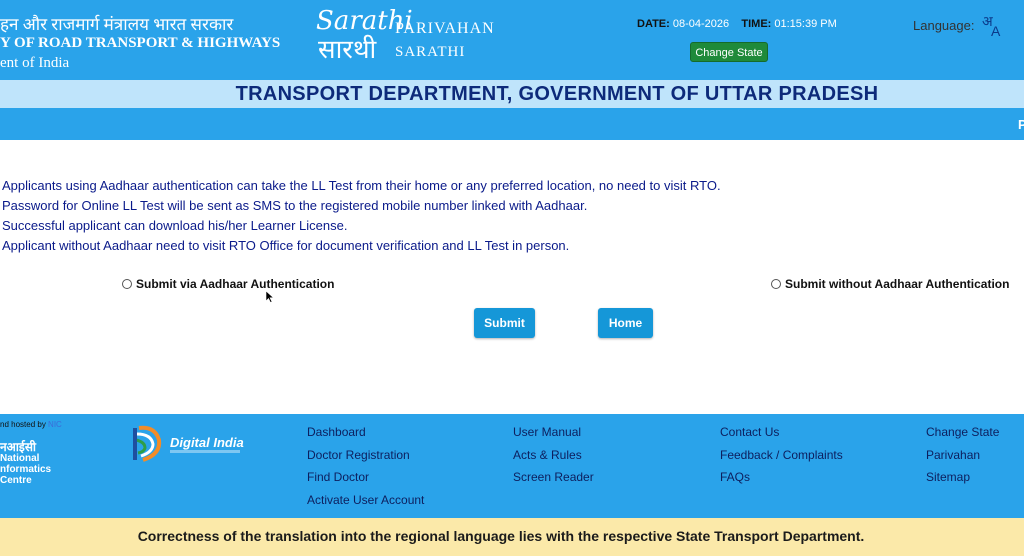 This screenshot has height=556, width=1024. What do you see at coordinates (962, 432) in the screenshot?
I see `footer-link-change-state: Change State` at bounding box center [962, 432].